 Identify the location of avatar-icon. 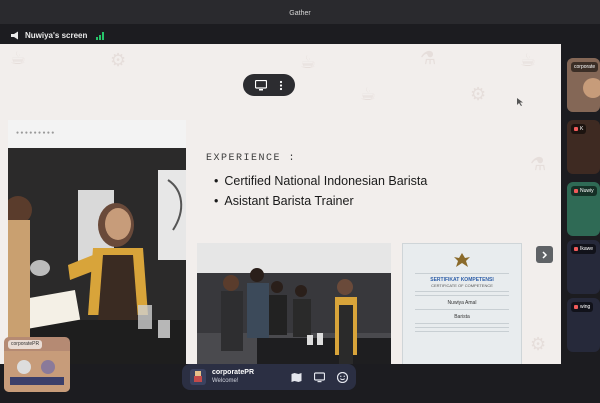
(198, 376).